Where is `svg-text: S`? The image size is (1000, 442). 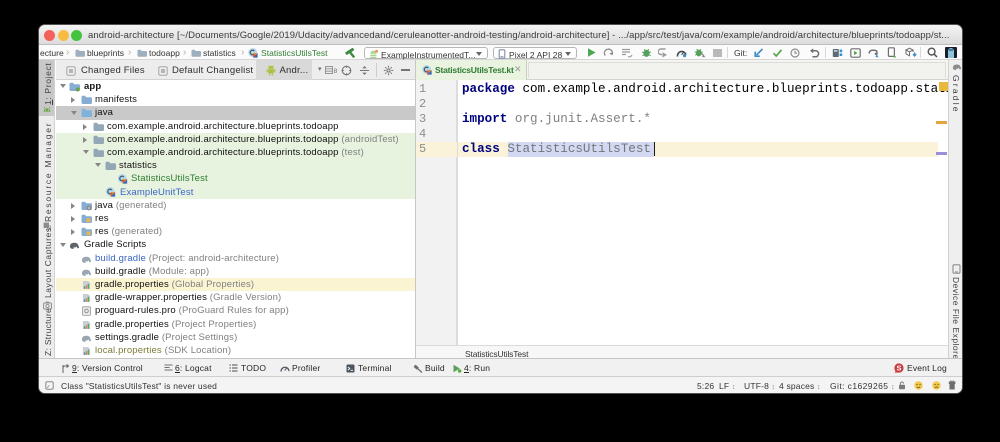
svg-text: S is located at coordinates (898, 368).